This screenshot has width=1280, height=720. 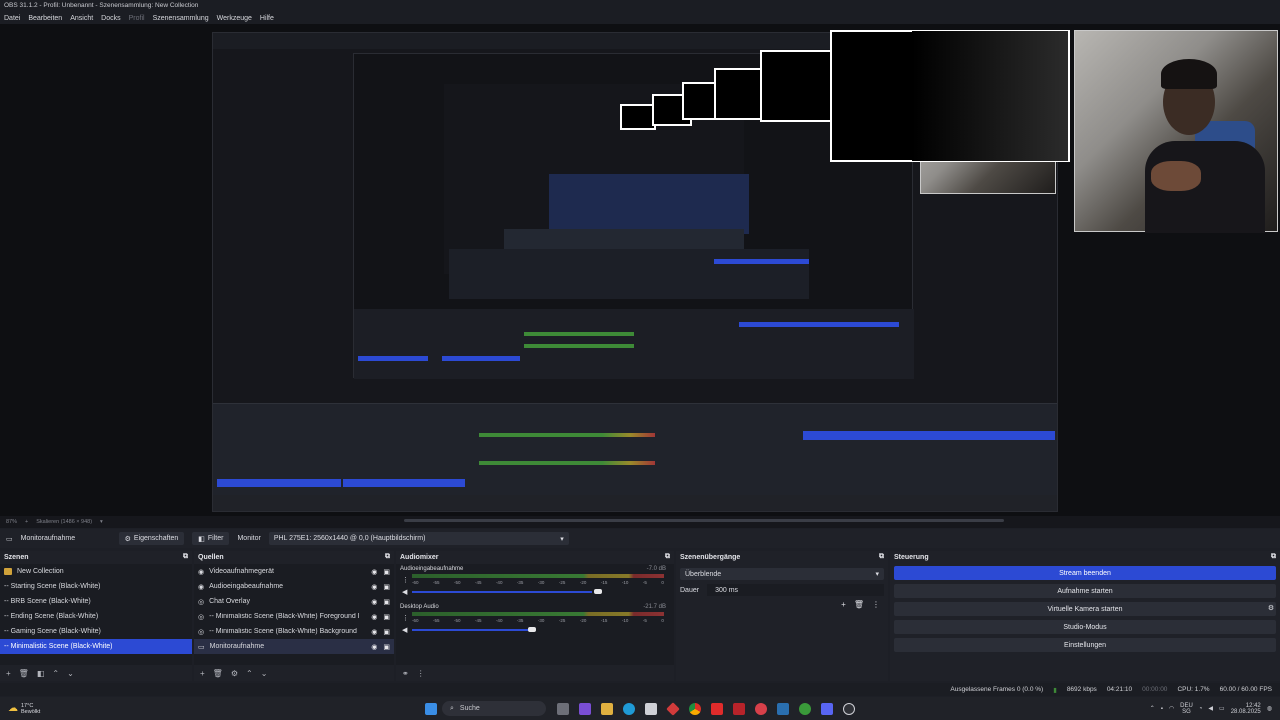 What do you see at coordinates (26, 522) in the screenshot?
I see `zoom-plus-icon: +` at bounding box center [26, 522].